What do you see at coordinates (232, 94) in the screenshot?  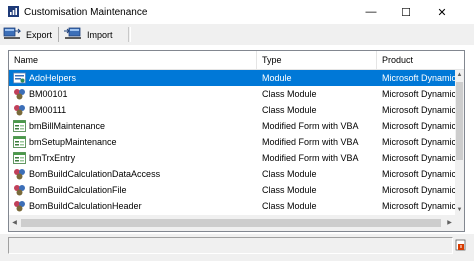 I see `table-row: BM00101 Class Module Microsoft Dynamics GP` at bounding box center [232, 94].